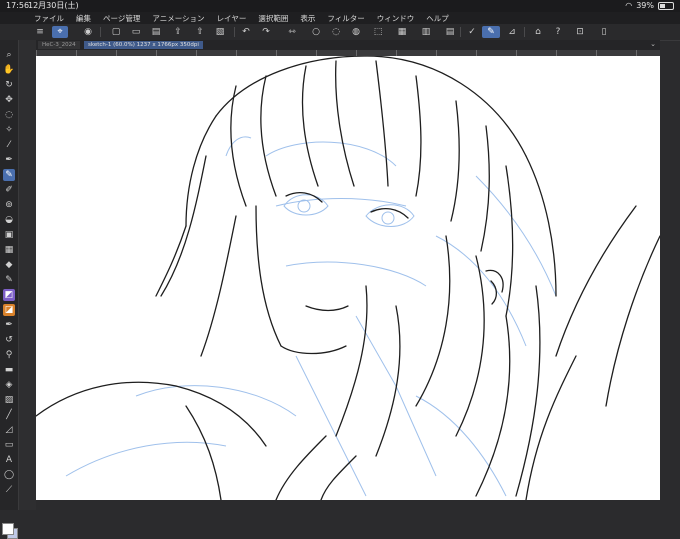  What do you see at coordinates (232, 18) in the screenshot?
I see `menu-layer: レイヤー` at bounding box center [232, 18].